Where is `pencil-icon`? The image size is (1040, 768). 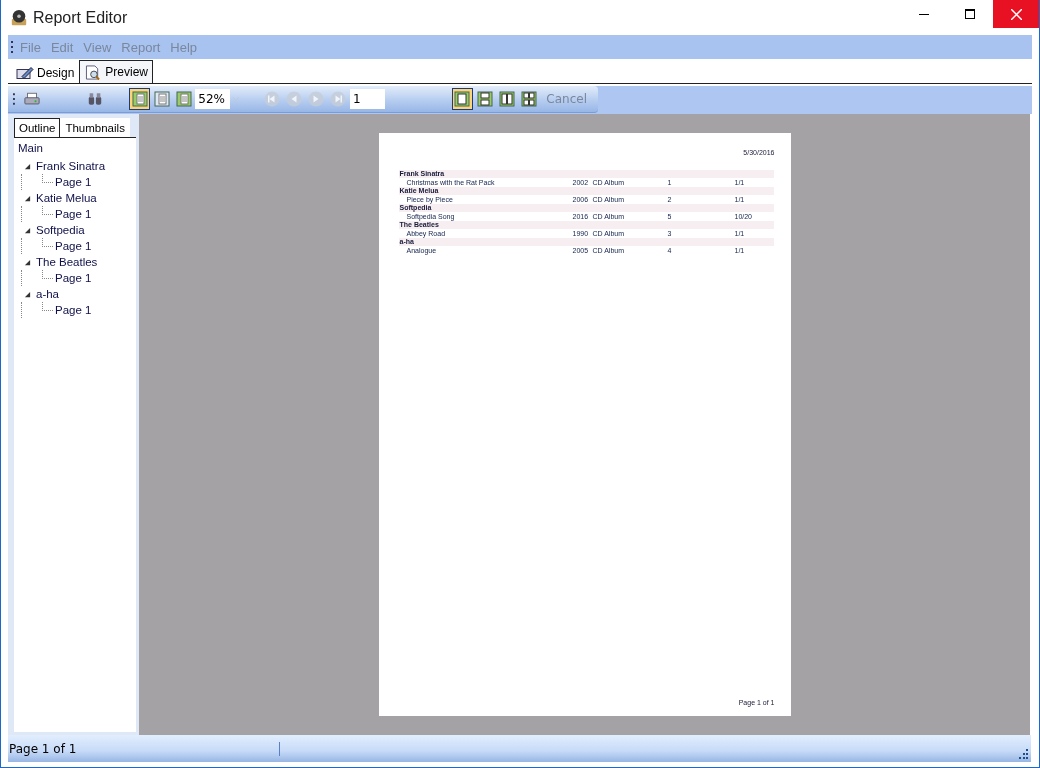 pencil-icon is located at coordinates (25, 73).